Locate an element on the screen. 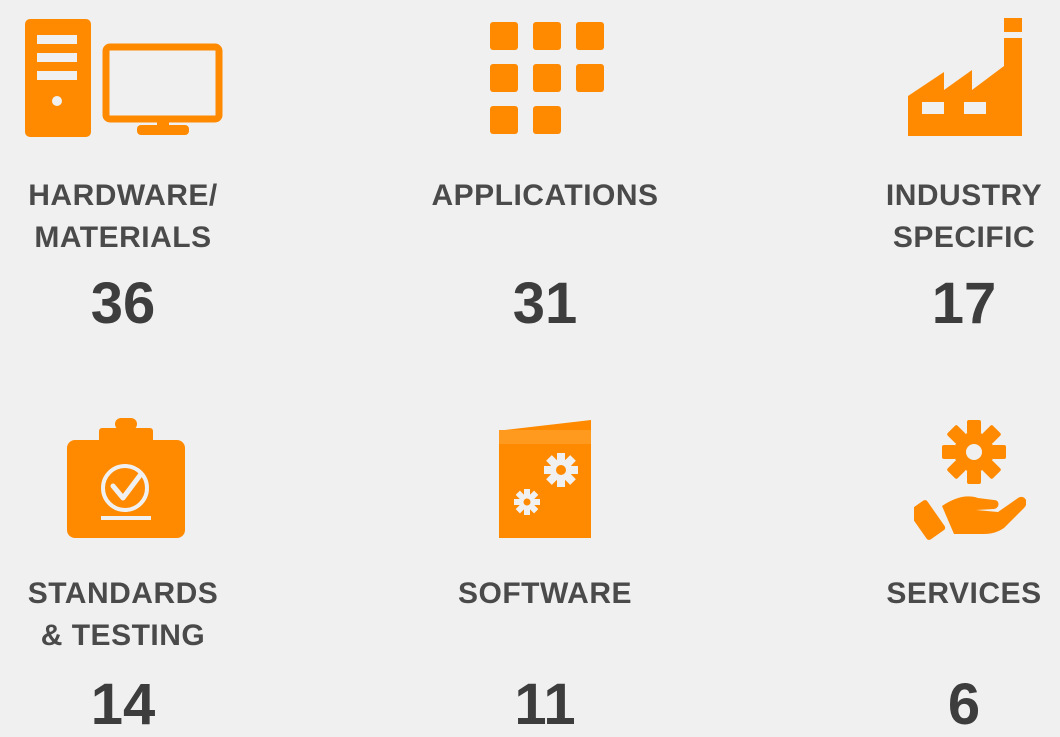  category-label: SOFTWARE is located at coordinates (545, 593).